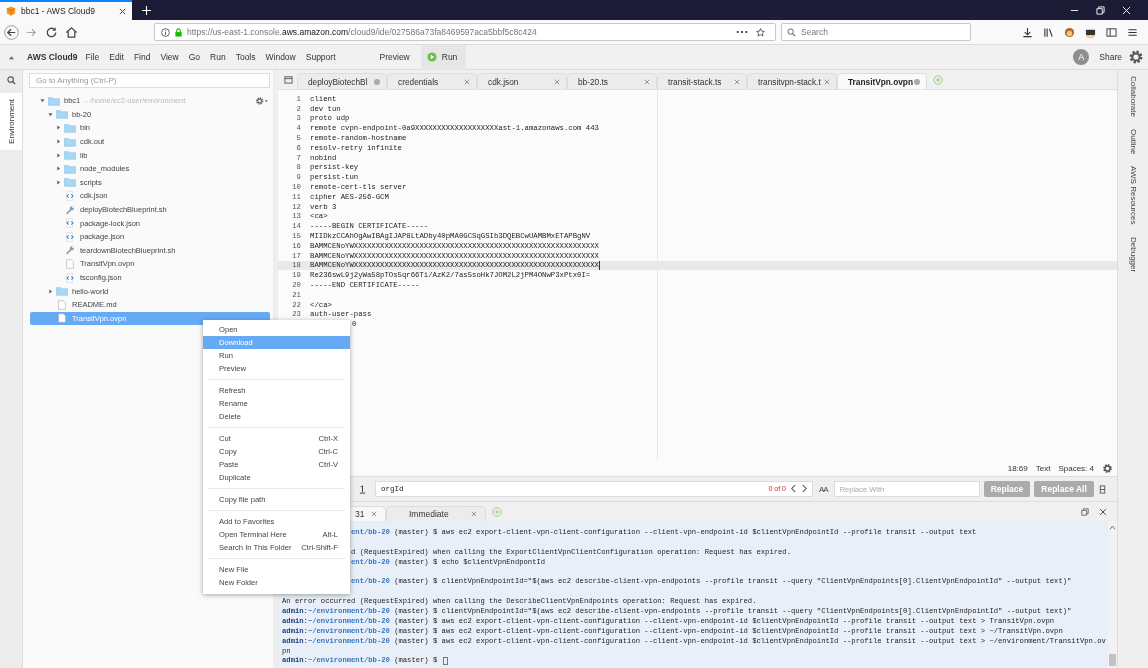 The width and height of the screenshot is (1148, 668). What do you see at coordinates (1133, 141) in the screenshot?
I see `panel-tab: Outline` at bounding box center [1133, 141].